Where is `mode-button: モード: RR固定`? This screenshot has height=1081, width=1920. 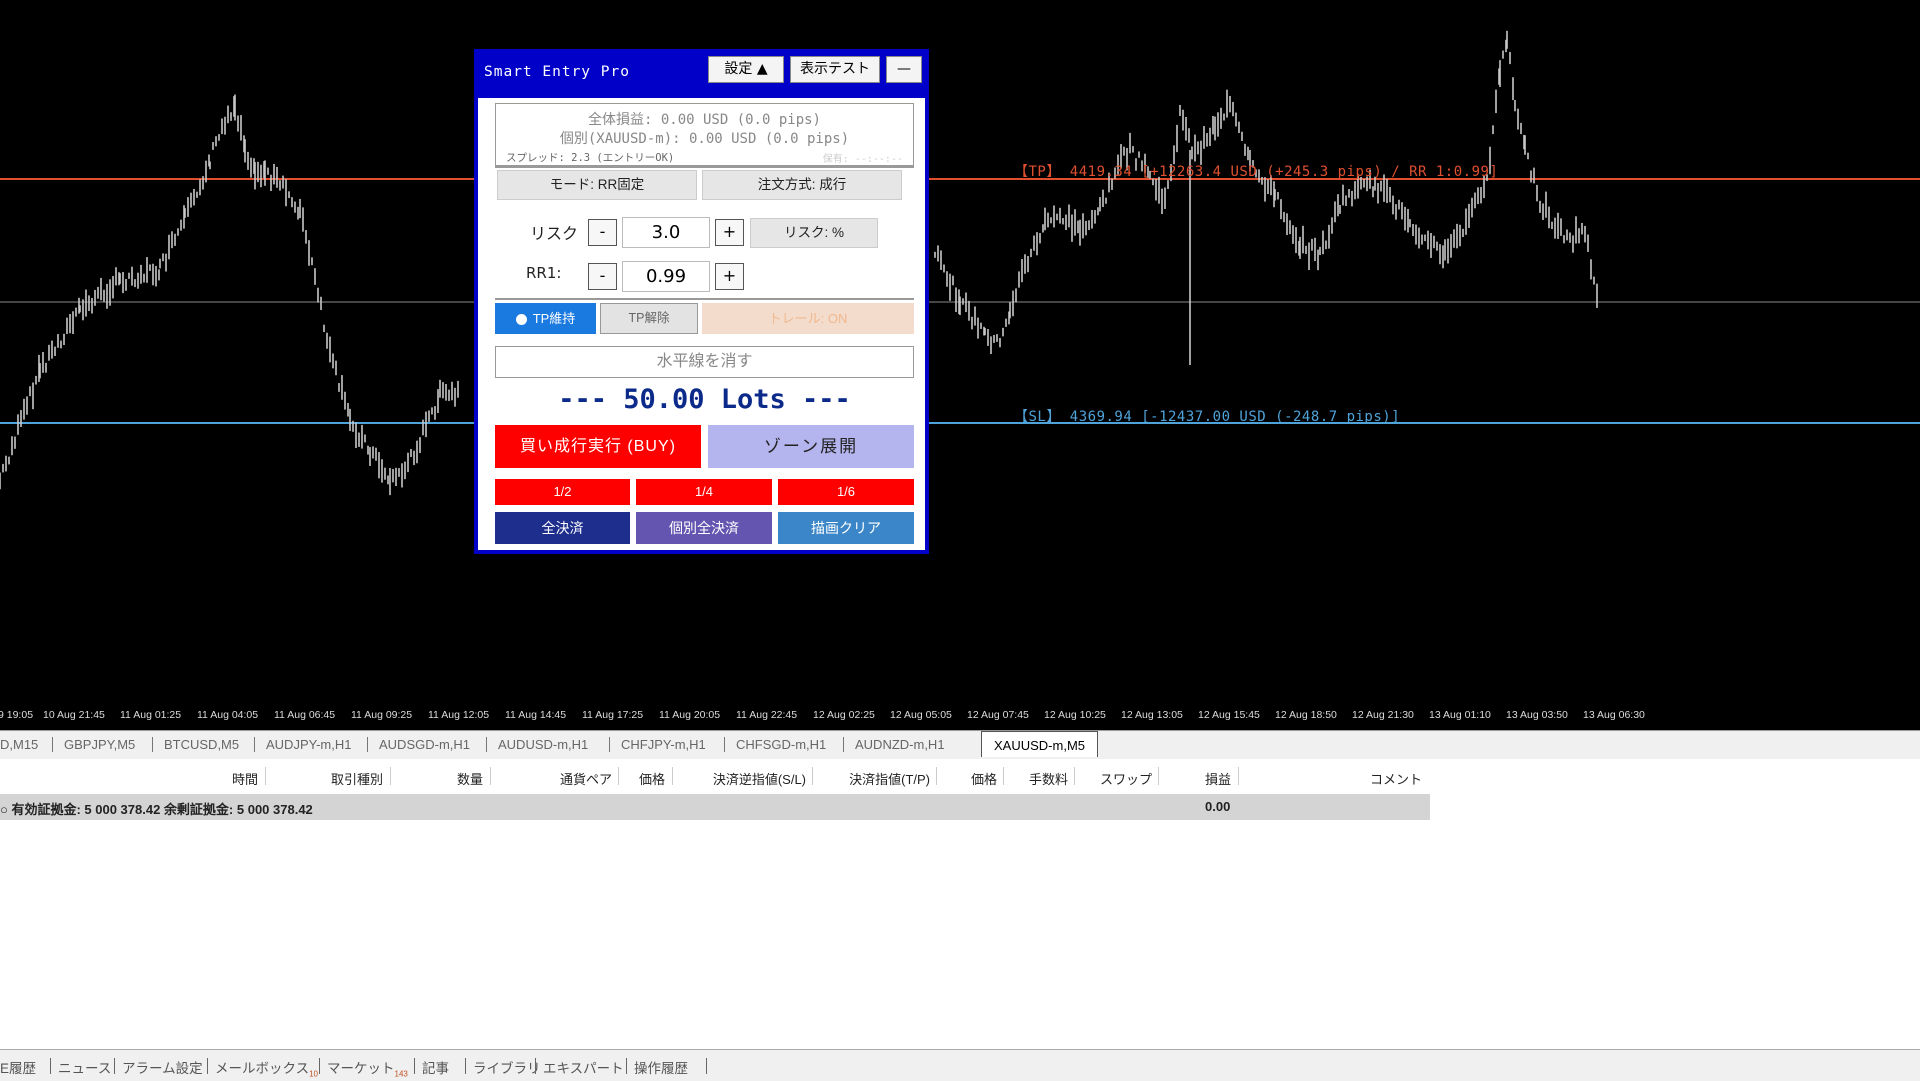 mode-button: モード: RR固定 is located at coordinates (597, 185).